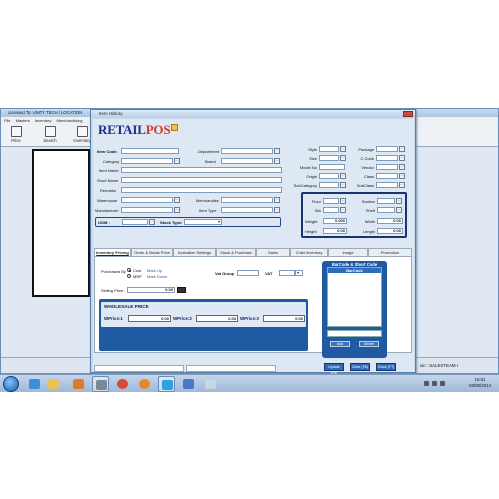 This screenshot has height=499, width=499. I want to click on remarks-field, so click(201, 190).